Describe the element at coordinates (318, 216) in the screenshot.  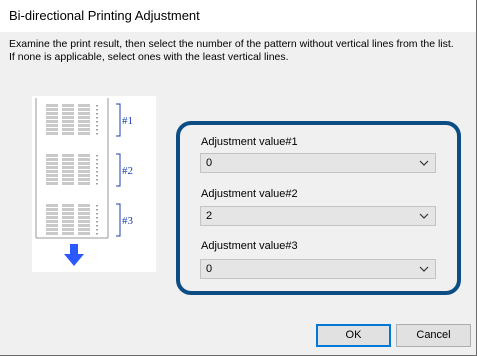
I see `adjustment-select-2: 2` at that location.